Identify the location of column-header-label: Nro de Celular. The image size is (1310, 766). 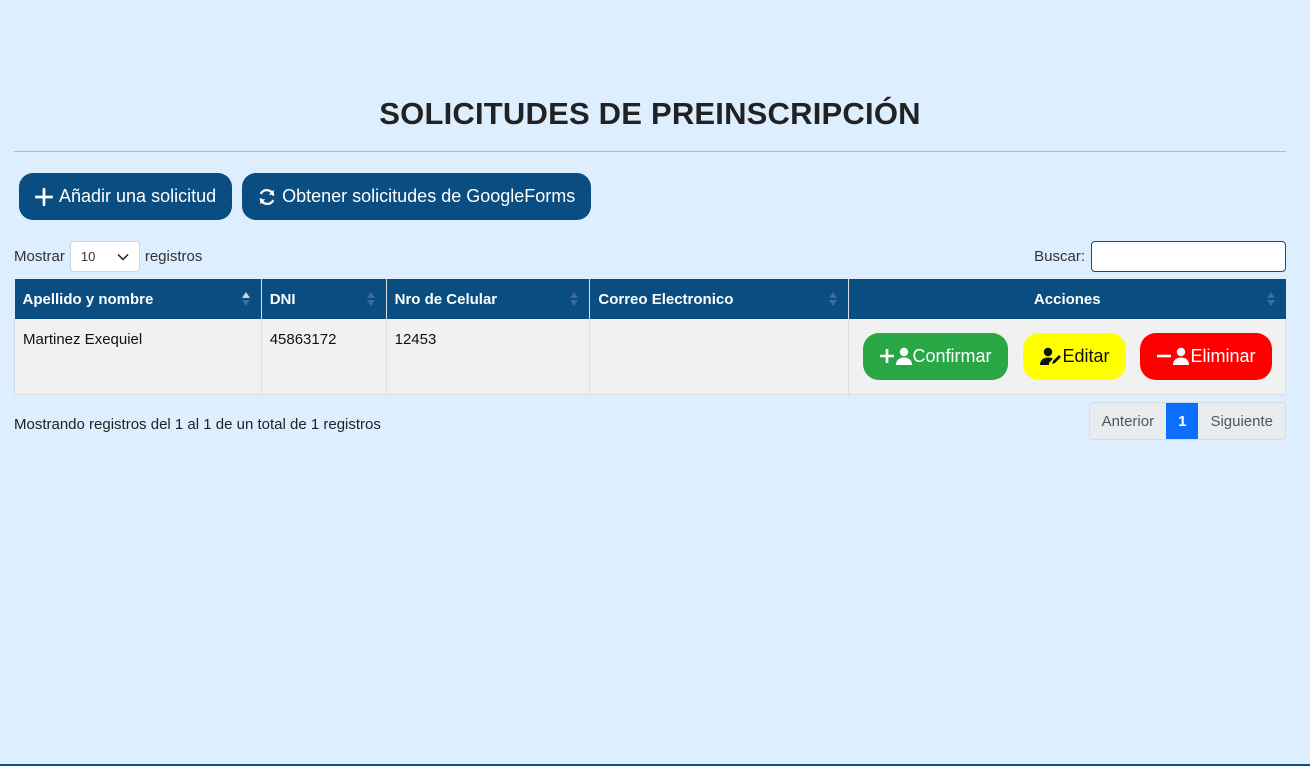
(446, 299).